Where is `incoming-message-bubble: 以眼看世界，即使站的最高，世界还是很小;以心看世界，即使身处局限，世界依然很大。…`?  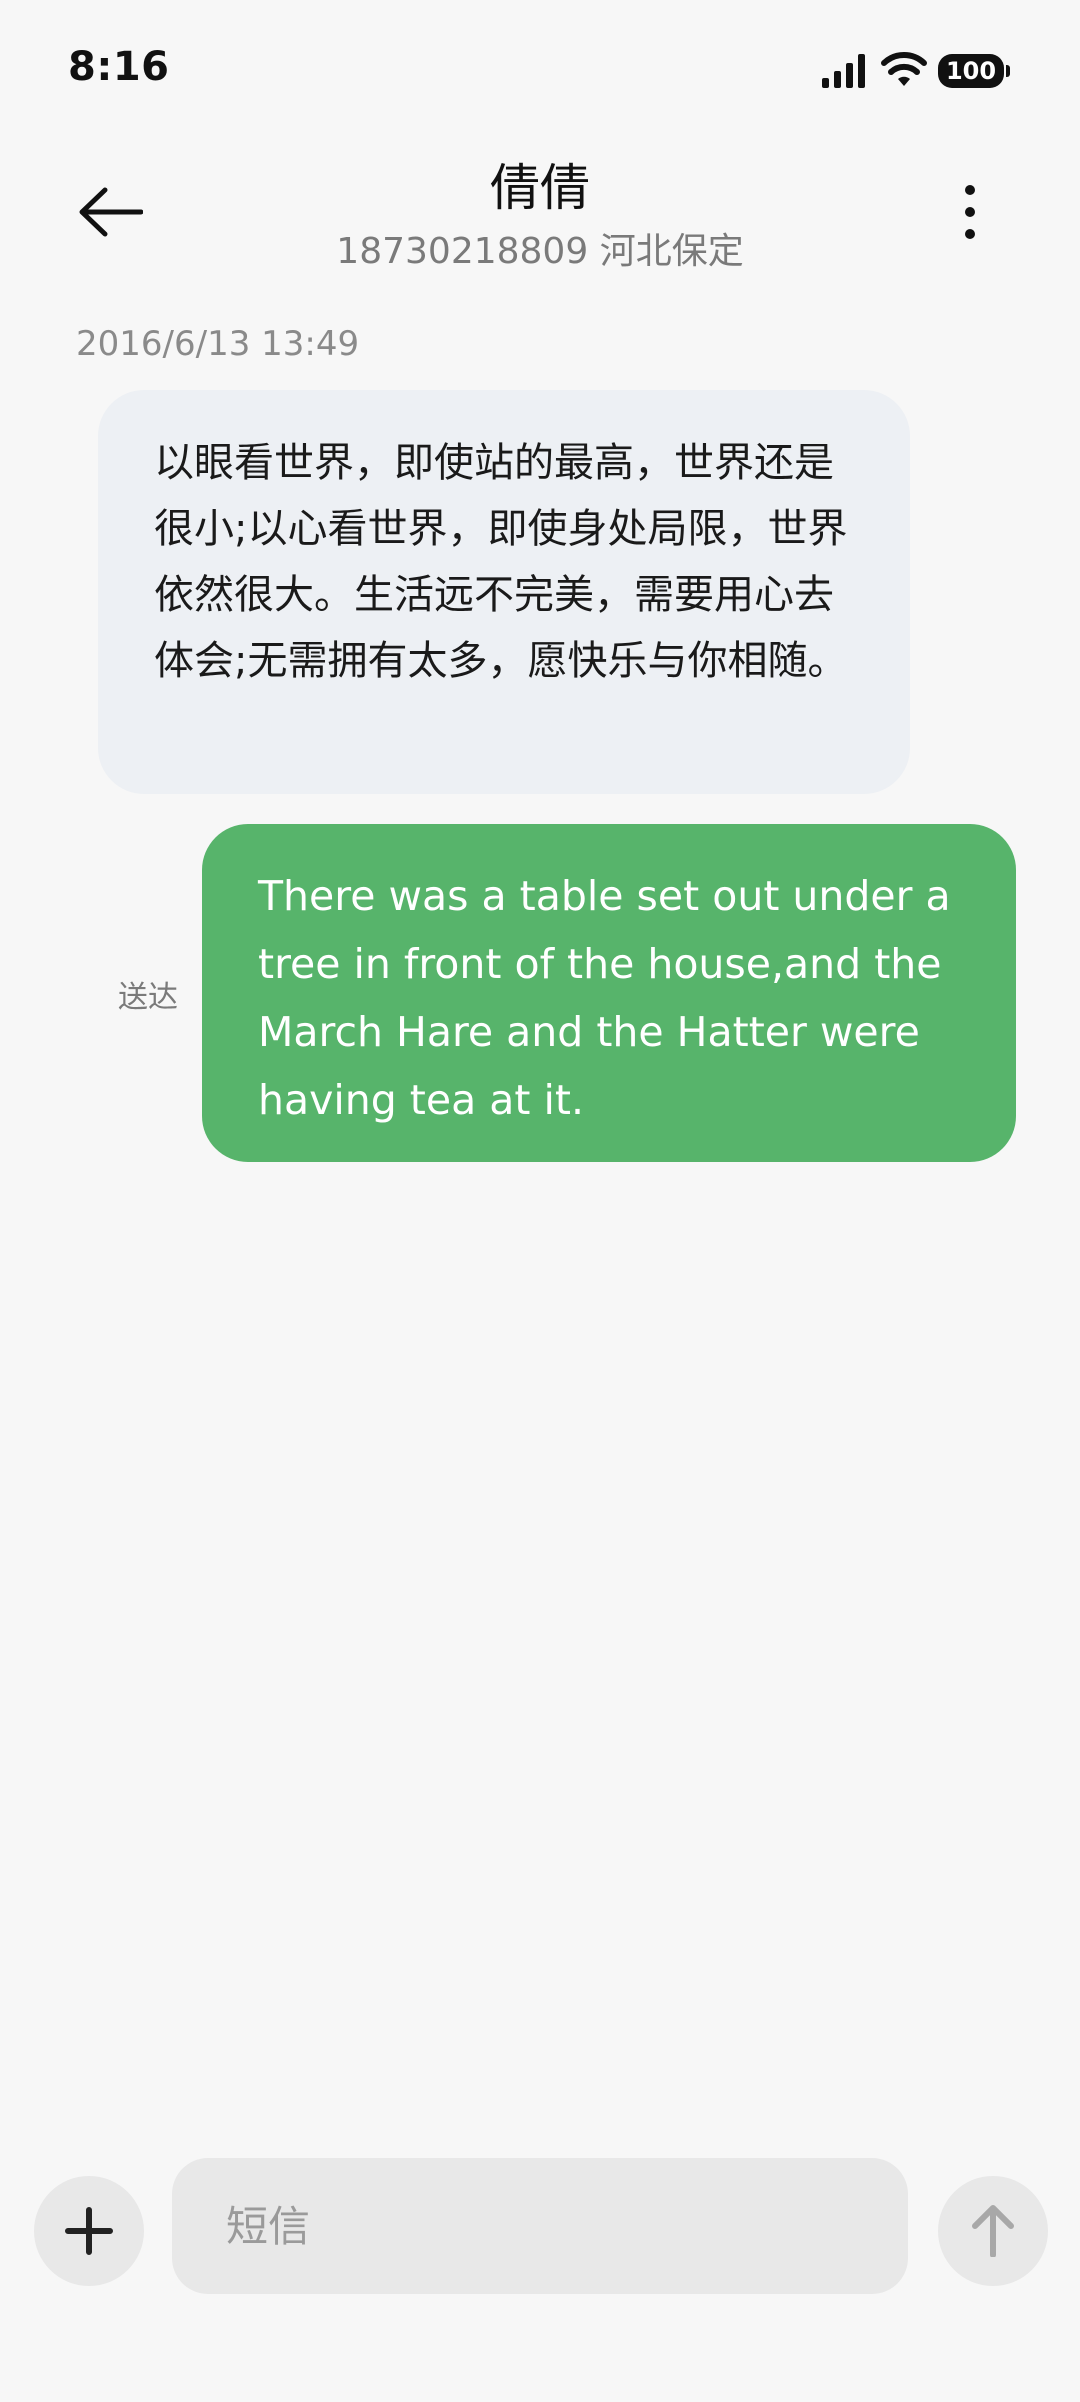
incoming-message-bubble: 以眼看世界，即使站的最高，世界还是很小;以心看世界，即使身处局限，世界依然很大。… is located at coordinates (504, 592).